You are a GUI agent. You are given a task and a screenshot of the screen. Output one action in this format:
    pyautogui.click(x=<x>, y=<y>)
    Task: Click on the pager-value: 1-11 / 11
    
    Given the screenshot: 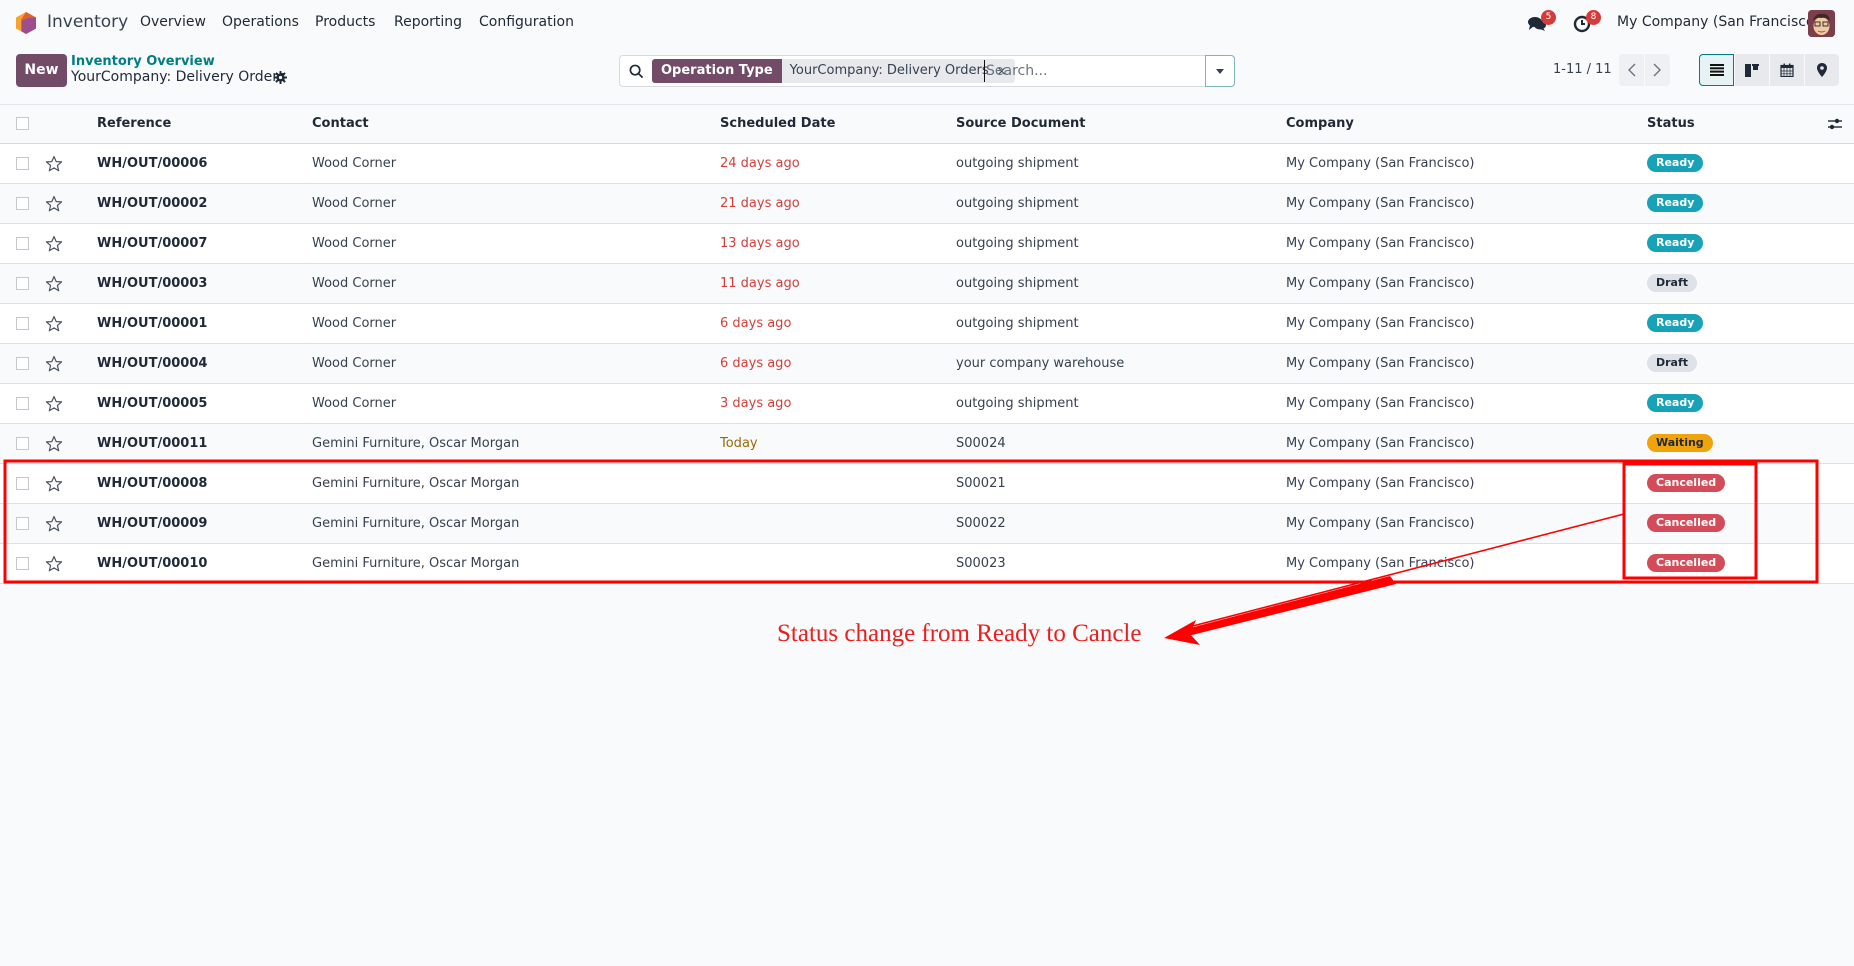 What is the action you would take?
    pyautogui.click(x=1582, y=69)
    